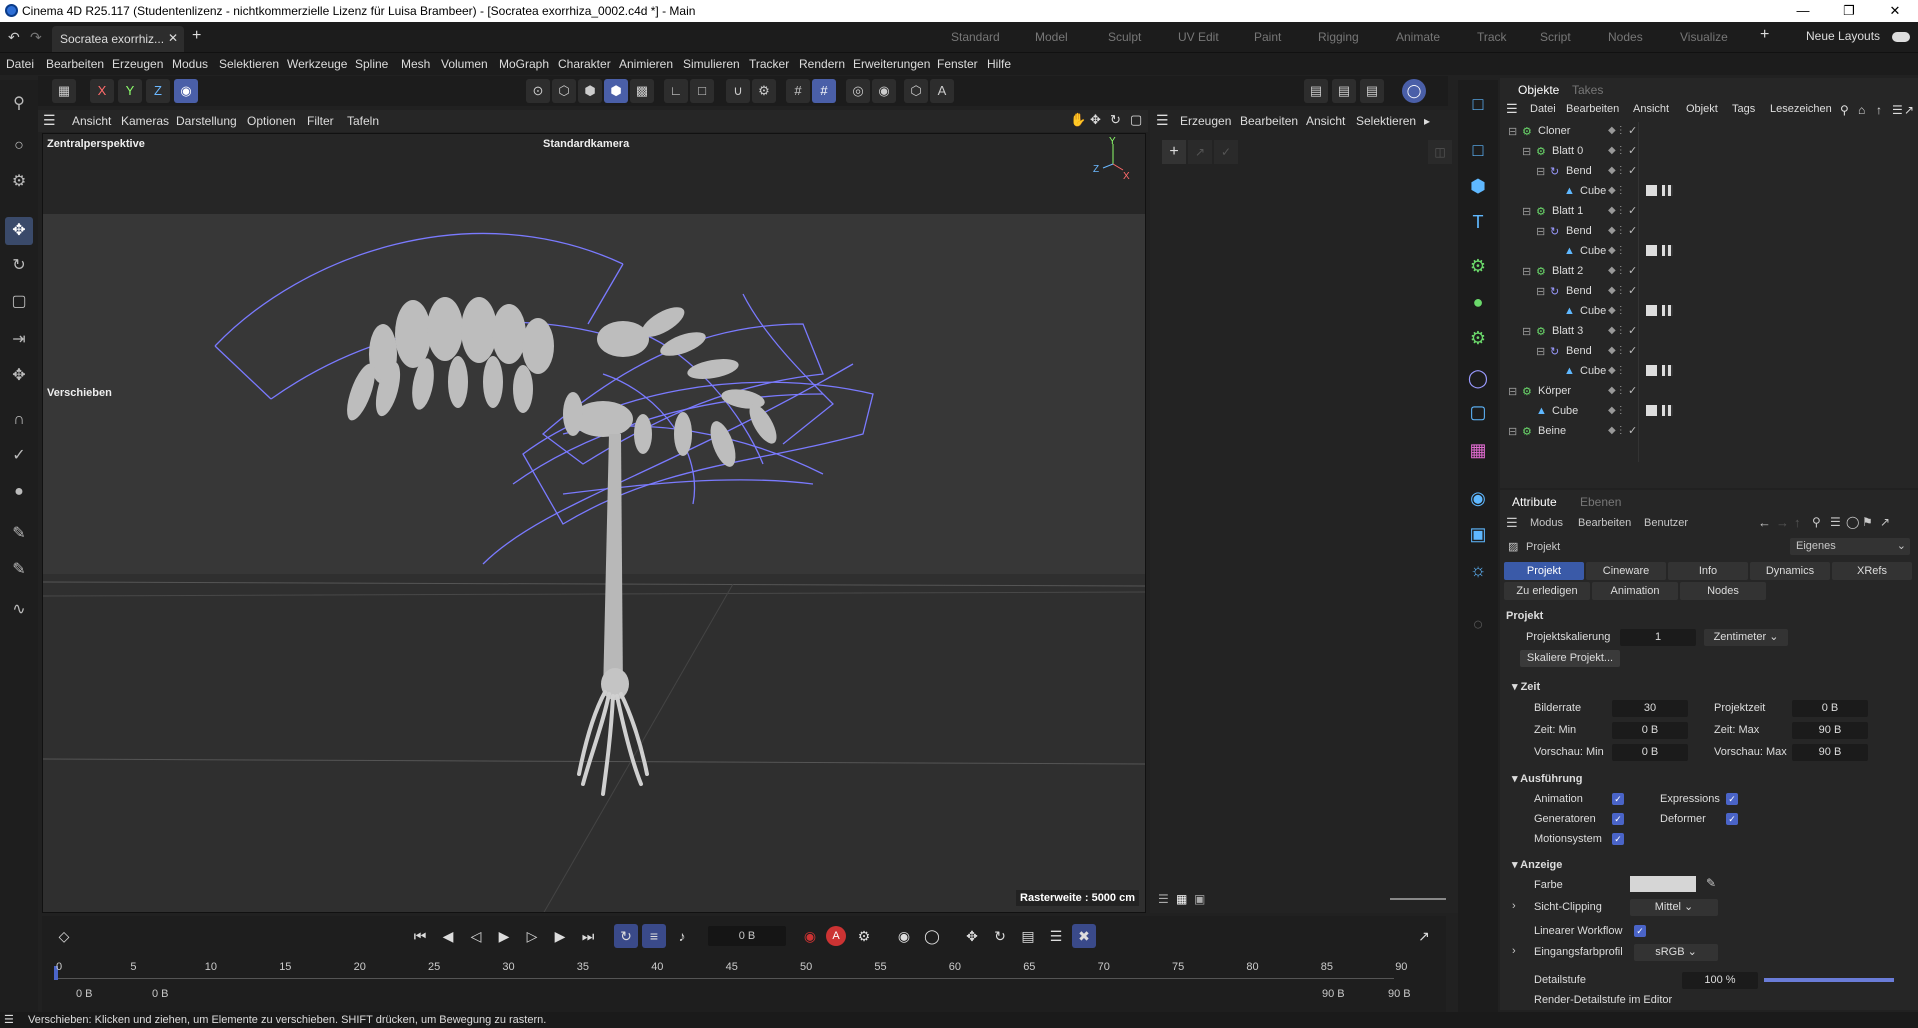 The height and width of the screenshot is (1028, 1918). Describe the element at coordinates (1555, 37) in the screenshot. I see `layout-script: Script` at that location.